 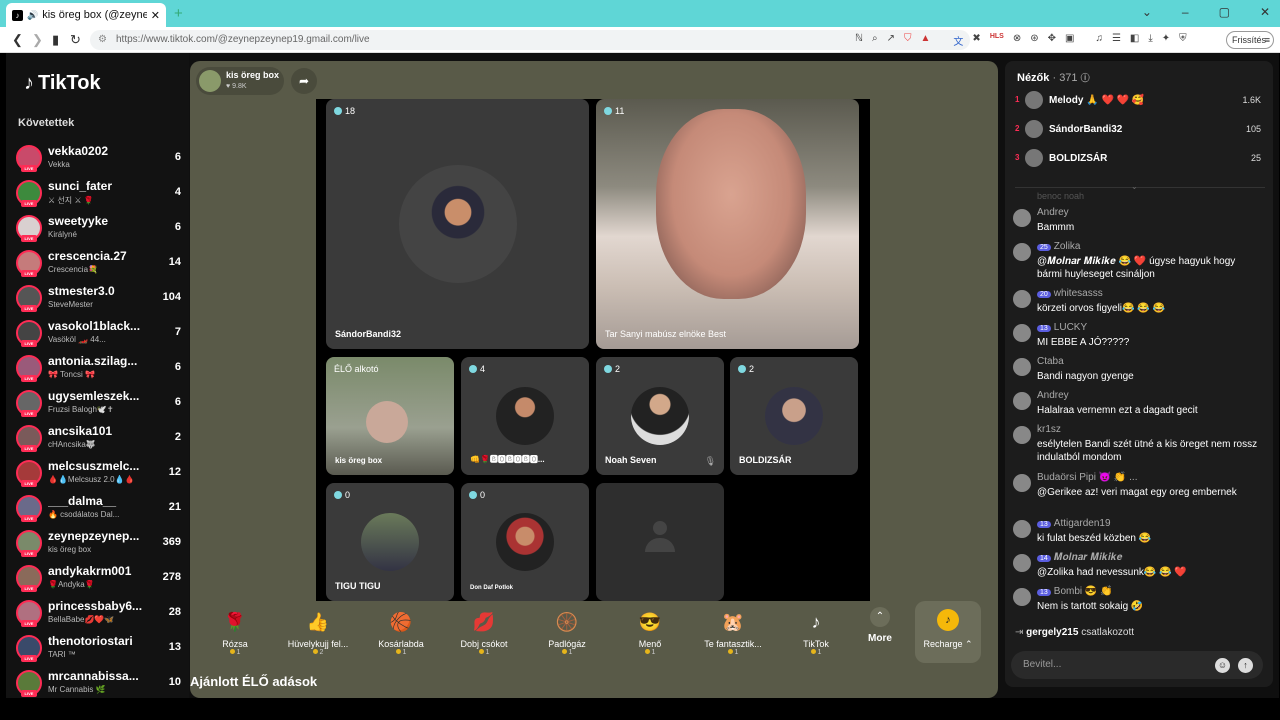 What do you see at coordinates (660, 542) in the screenshot?
I see `empty-seat-tile` at bounding box center [660, 542].